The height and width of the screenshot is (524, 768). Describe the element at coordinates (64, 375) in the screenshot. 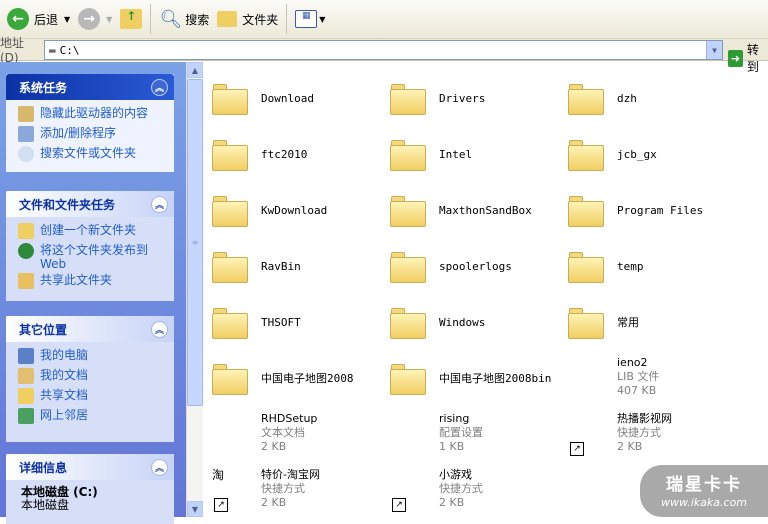

I see `place-label: 我的文档` at that location.